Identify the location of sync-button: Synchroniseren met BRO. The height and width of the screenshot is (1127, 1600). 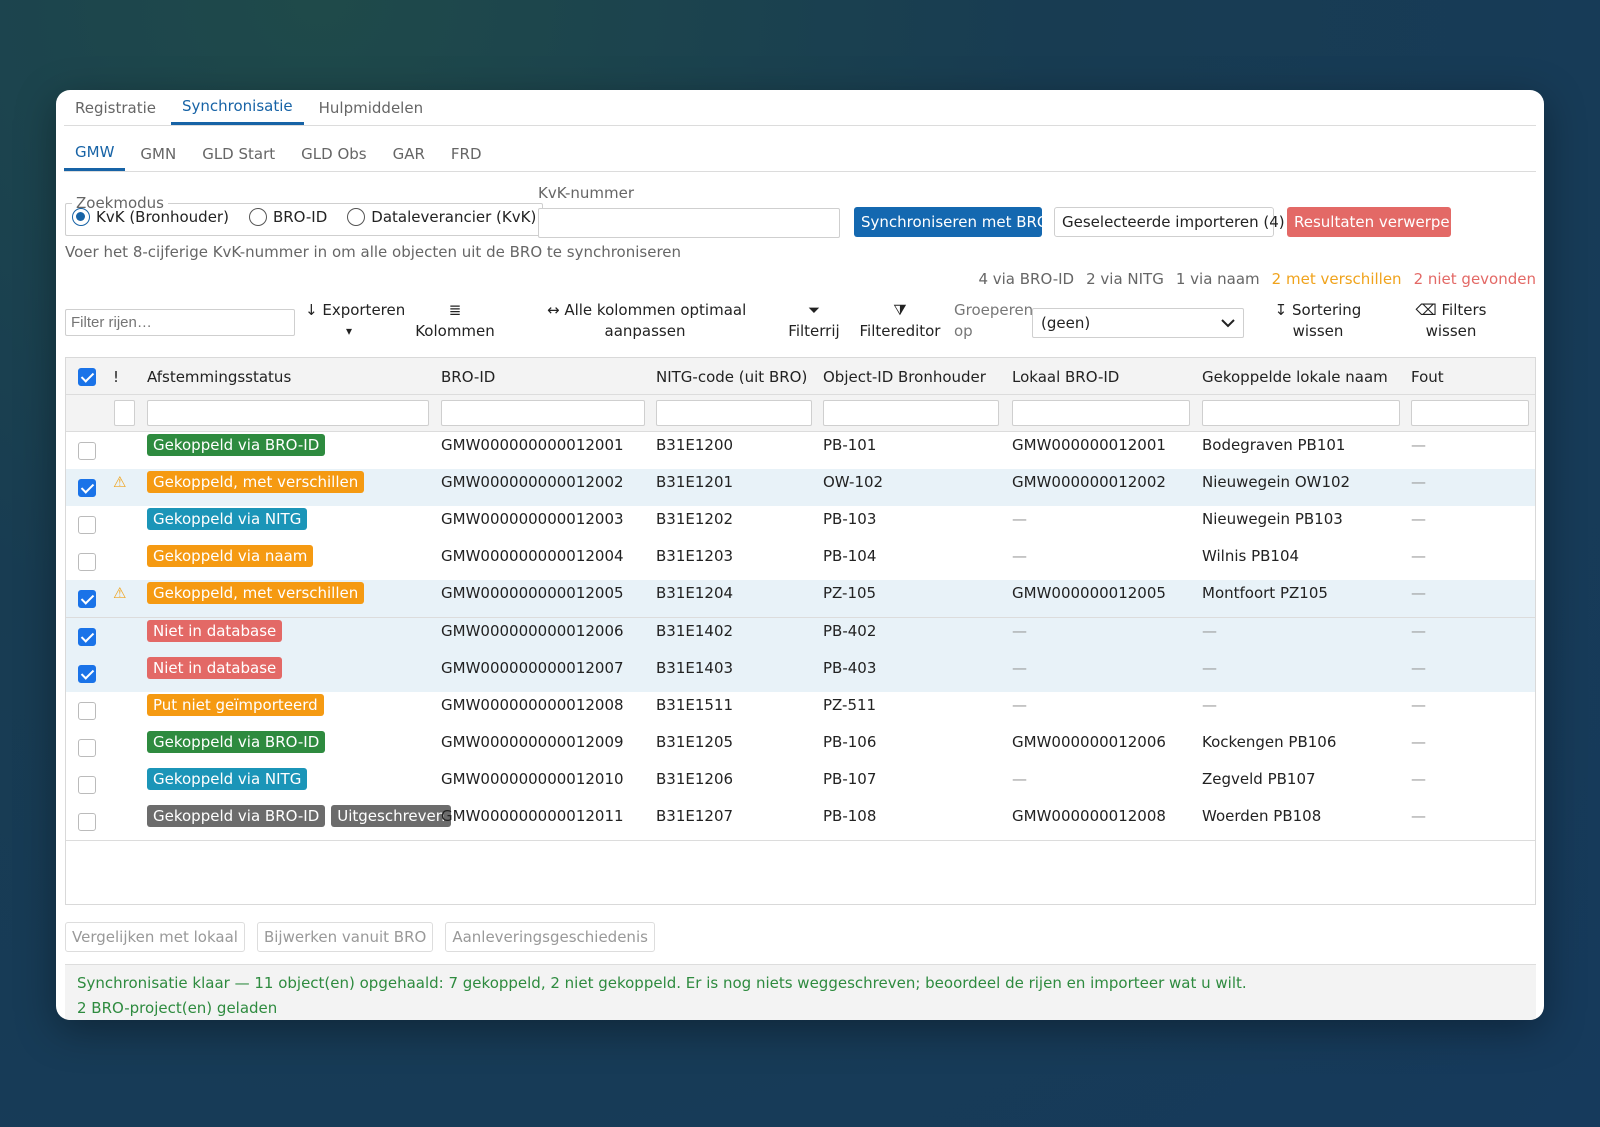
(951, 222).